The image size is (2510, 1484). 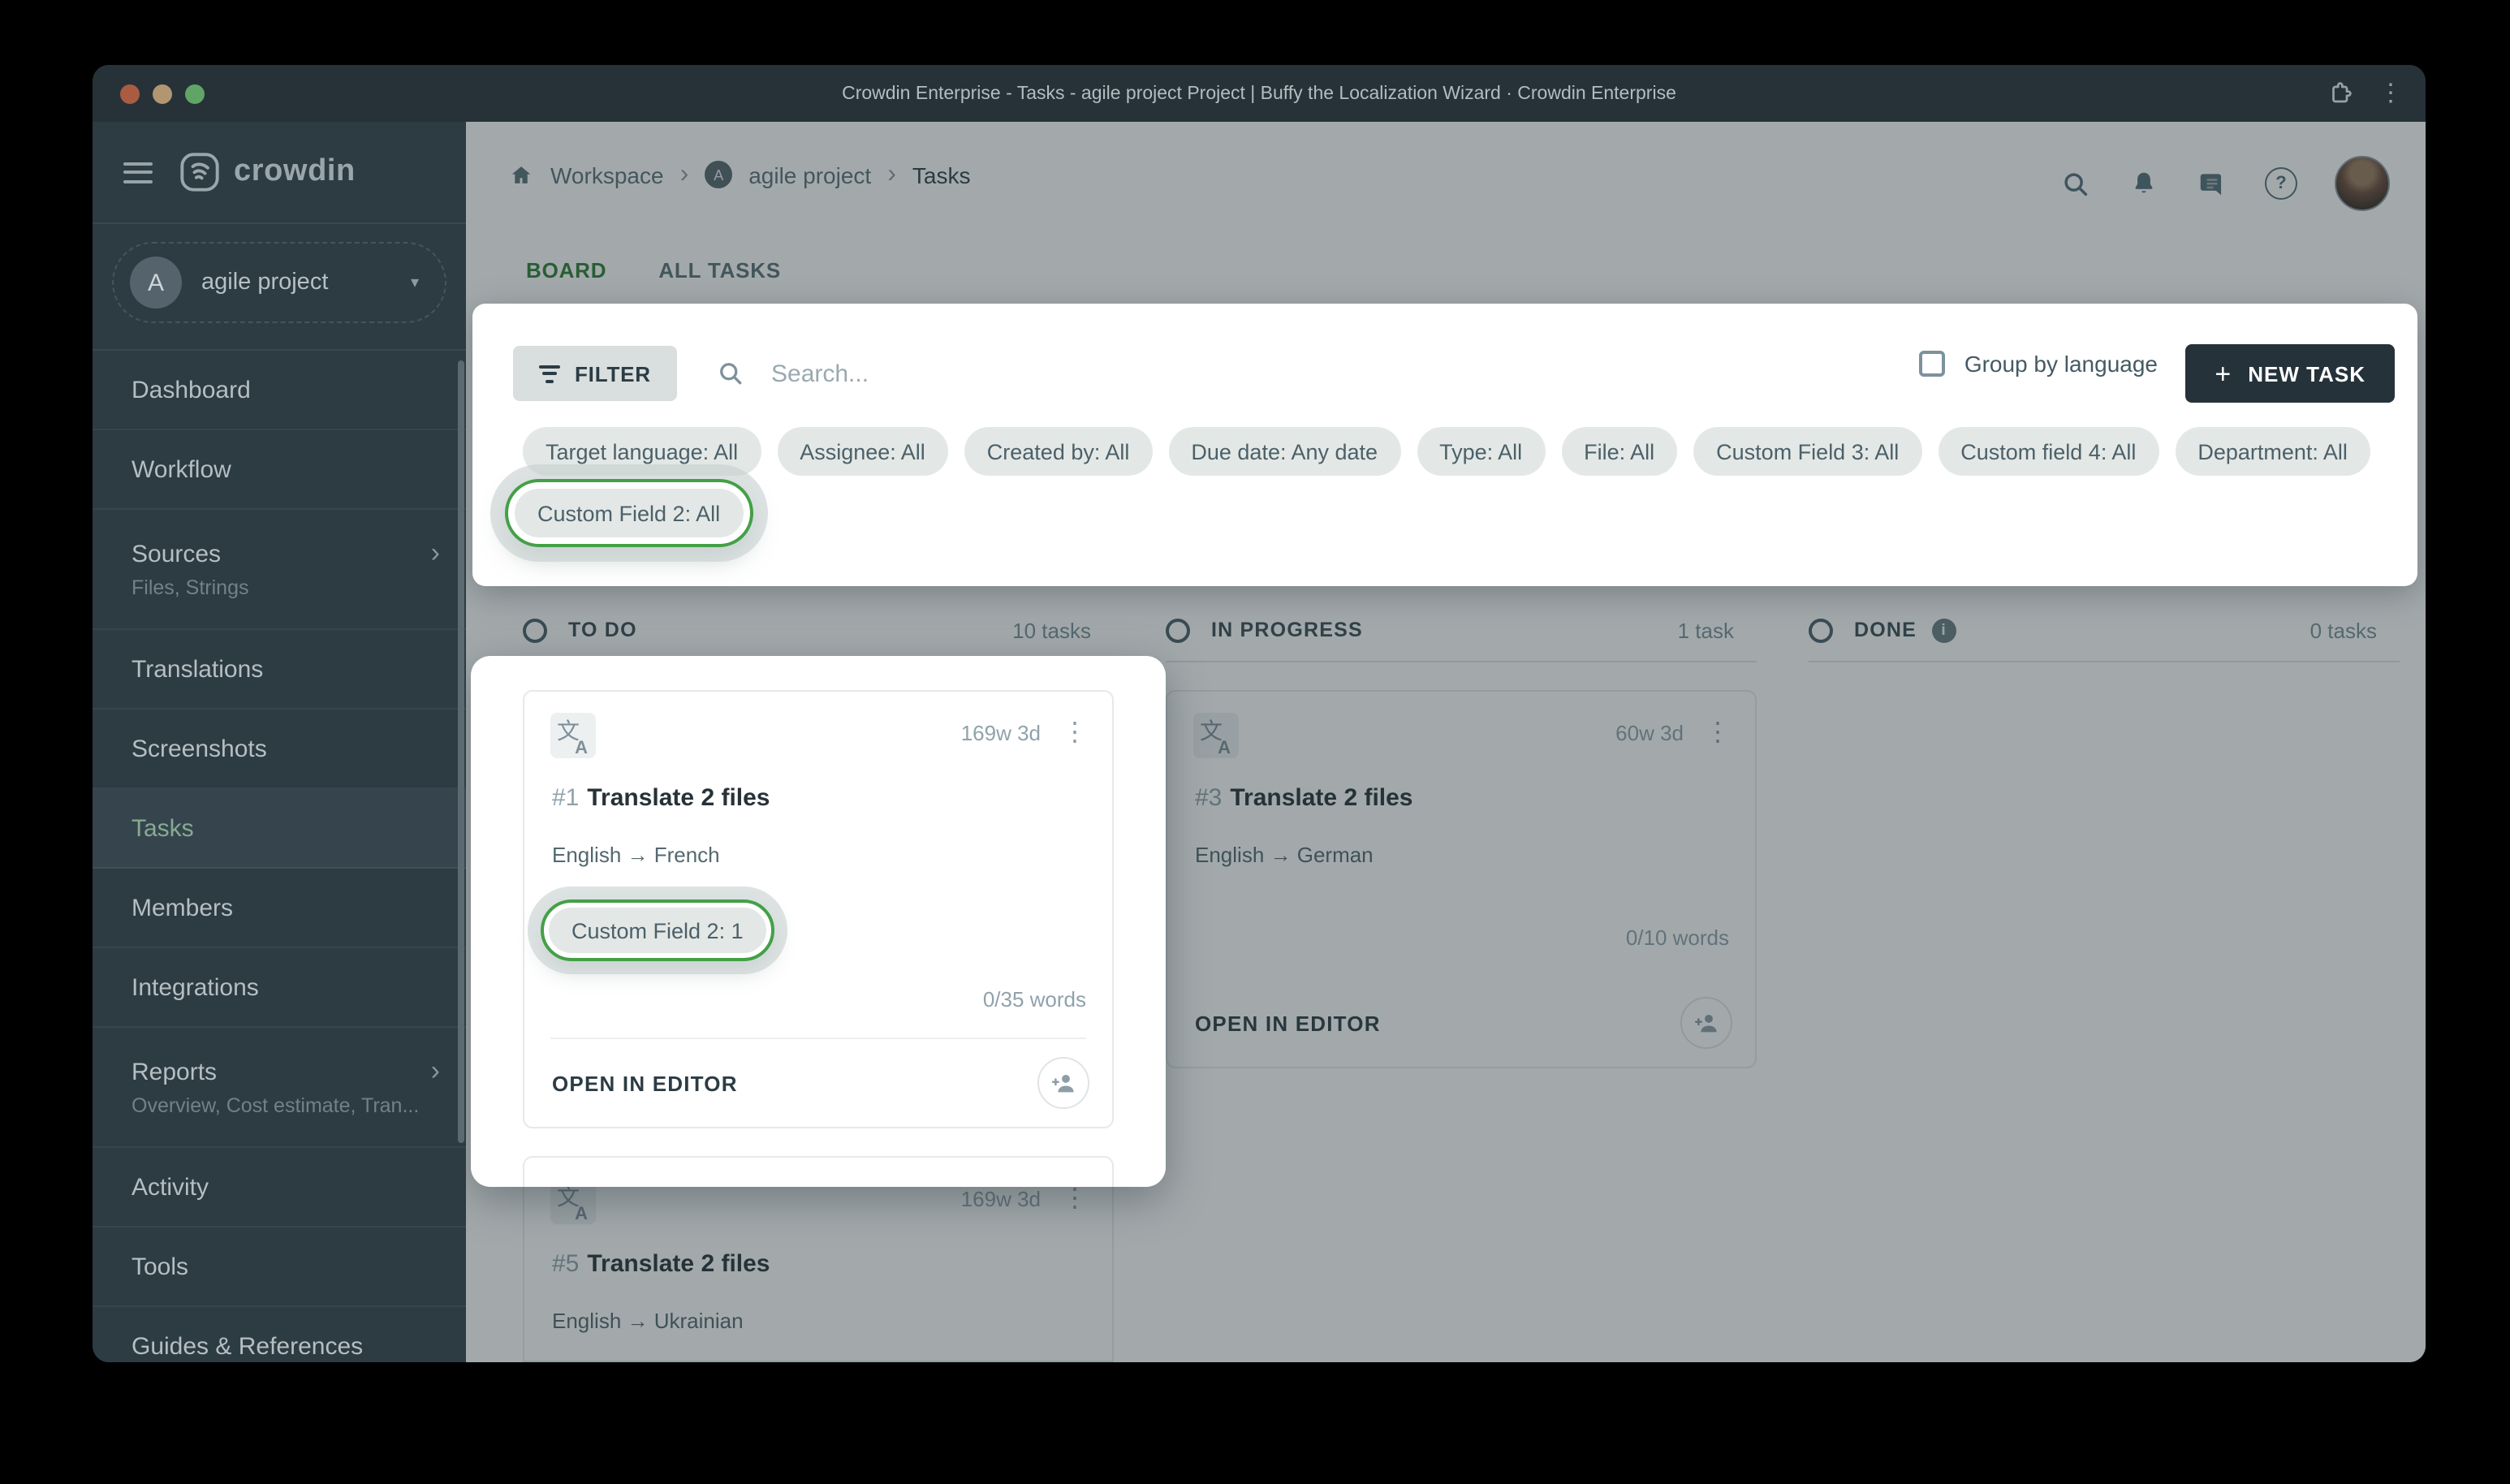 I want to click on task-id: #3, so click(x=1209, y=798).